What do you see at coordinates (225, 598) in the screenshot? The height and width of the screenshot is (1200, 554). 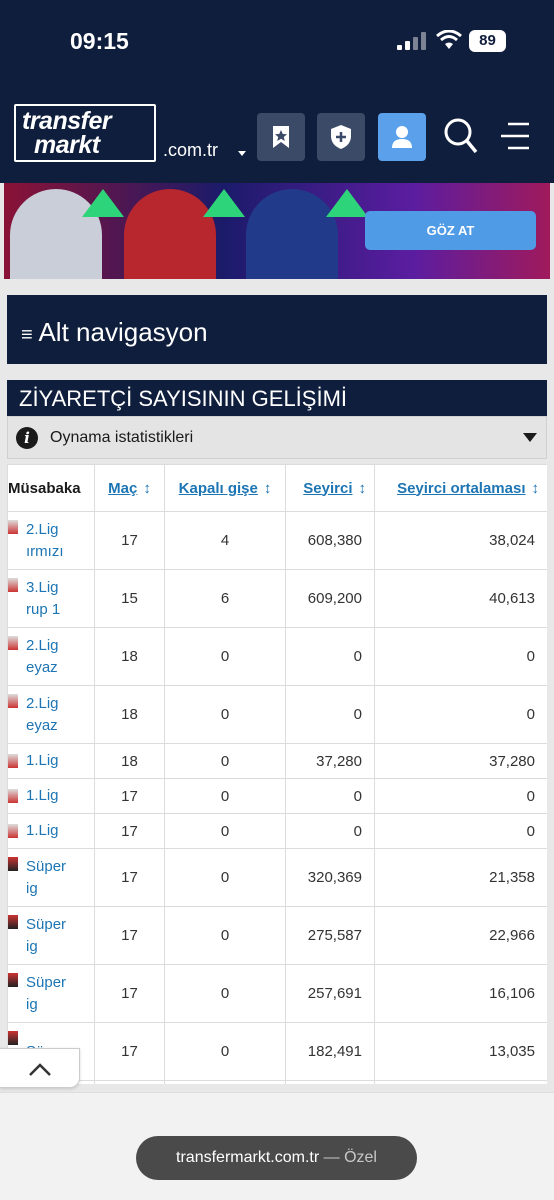 I see `sold-out-cell: 6` at bounding box center [225, 598].